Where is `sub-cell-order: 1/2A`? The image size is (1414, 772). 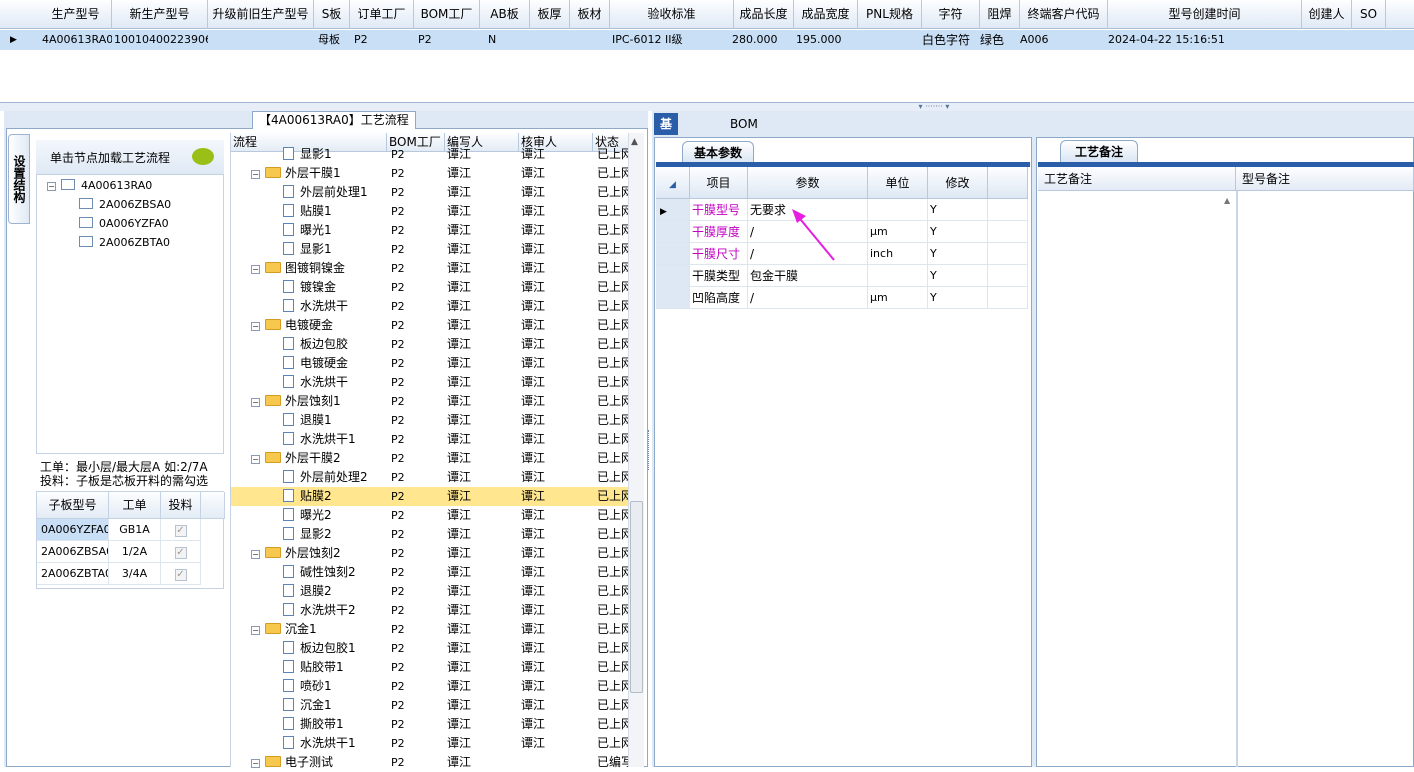 sub-cell-order: 1/2A is located at coordinates (135, 552).